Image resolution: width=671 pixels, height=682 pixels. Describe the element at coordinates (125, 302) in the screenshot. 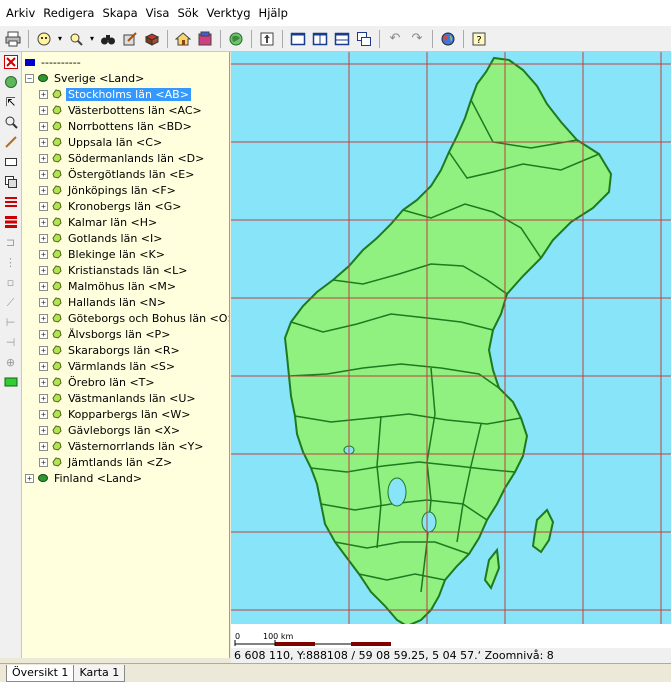

I see `tree-node-county: + Hallands län <N>` at that location.